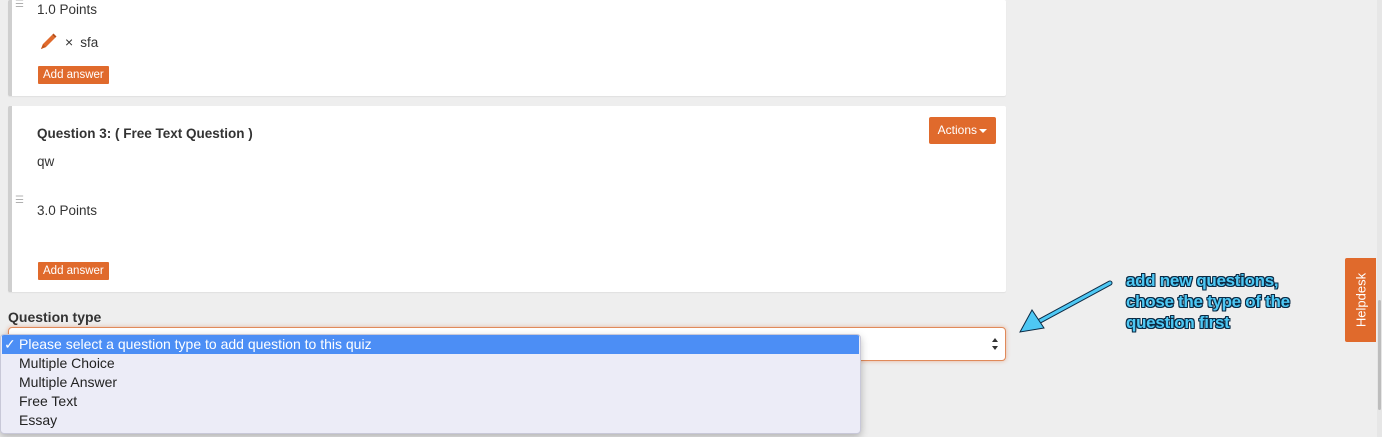 Image resolution: width=1382 pixels, height=437 pixels. I want to click on answer-text: sfa, so click(89, 42).